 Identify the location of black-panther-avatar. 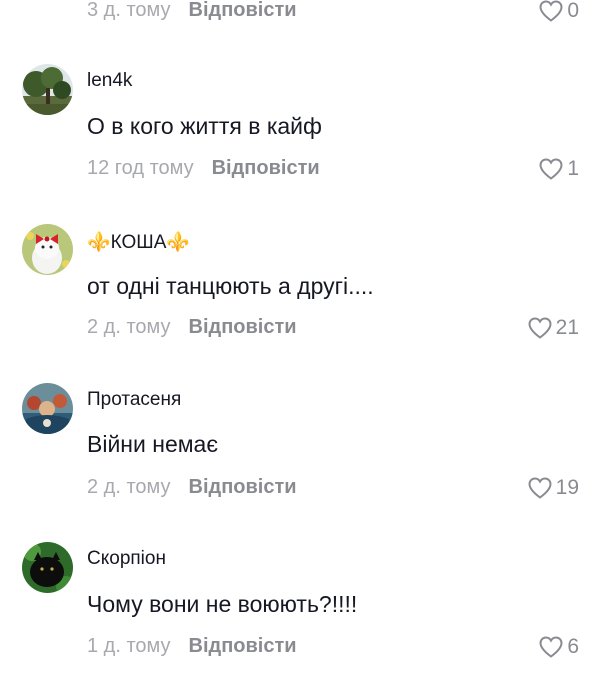
(47, 567).